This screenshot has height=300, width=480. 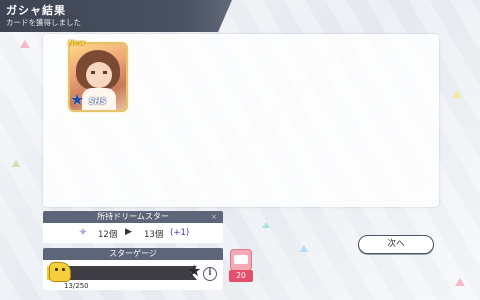 What do you see at coordinates (76, 286) in the screenshot?
I see `star-gauge-value: 13/250` at bounding box center [76, 286].